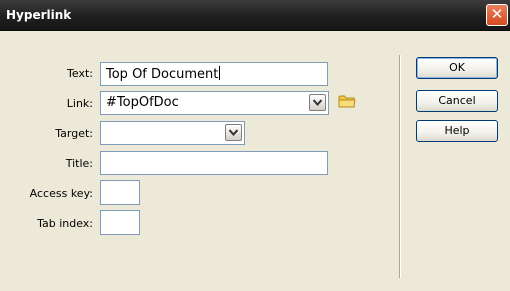  What do you see at coordinates (457, 68) in the screenshot?
I see `ok-button: OK` at bounding box center [457, 68].